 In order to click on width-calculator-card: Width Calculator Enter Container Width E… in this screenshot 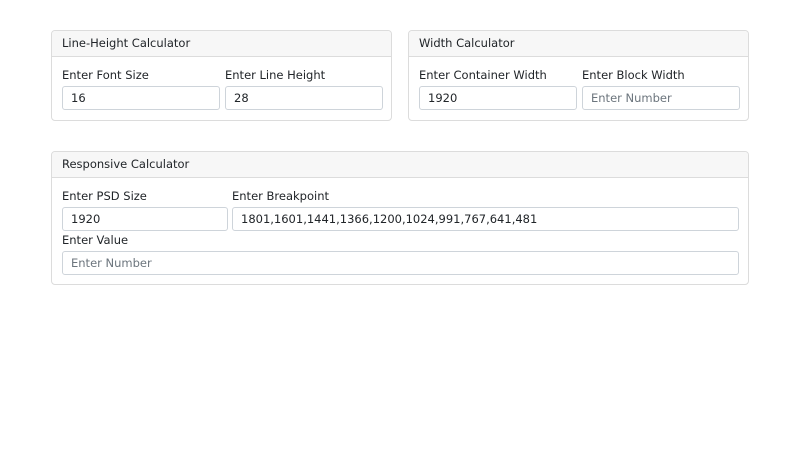, I will do `click(578, 75)`.